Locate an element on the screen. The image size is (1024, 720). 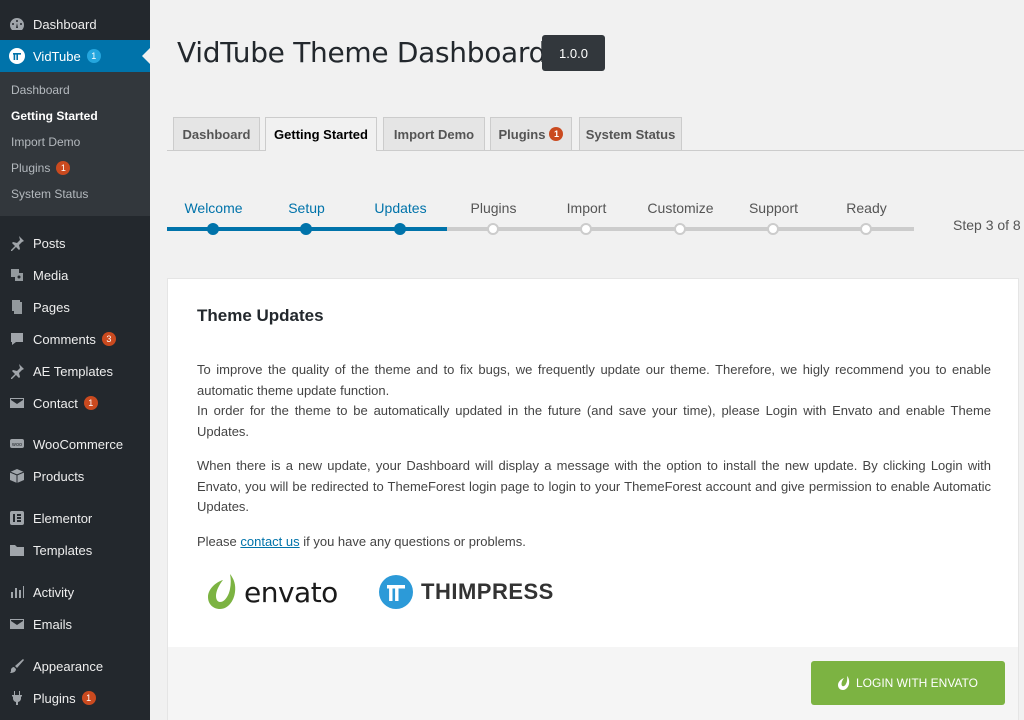
step-import: Import is located at coordinates (586, 208).